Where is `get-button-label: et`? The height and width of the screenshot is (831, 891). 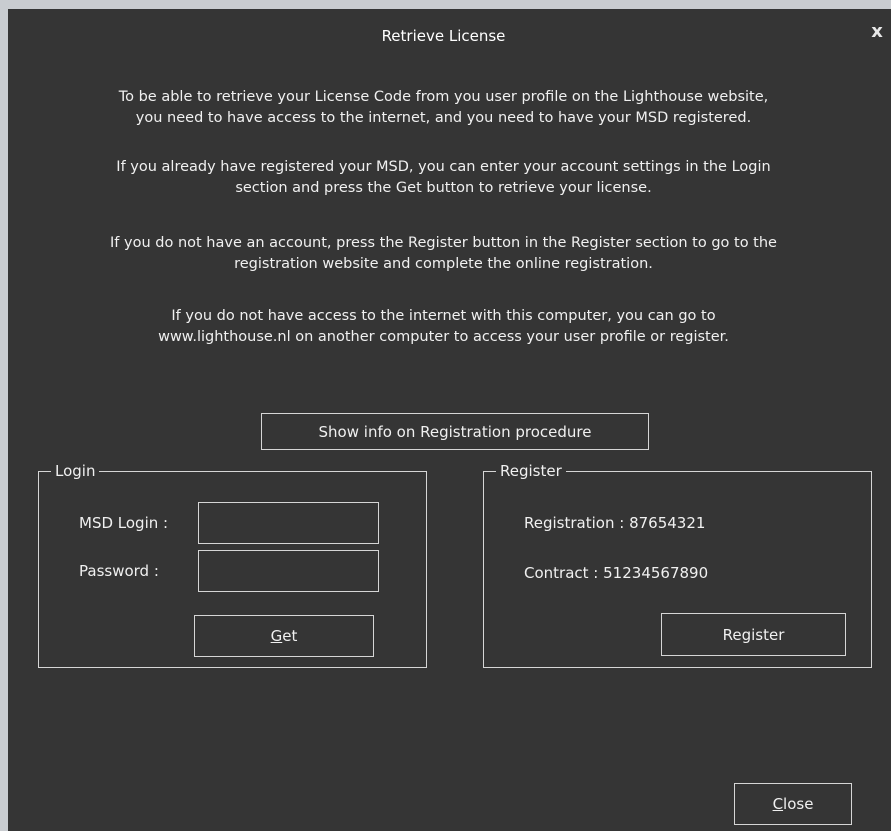 get-button-label: et is located at coordinates (290, 636).